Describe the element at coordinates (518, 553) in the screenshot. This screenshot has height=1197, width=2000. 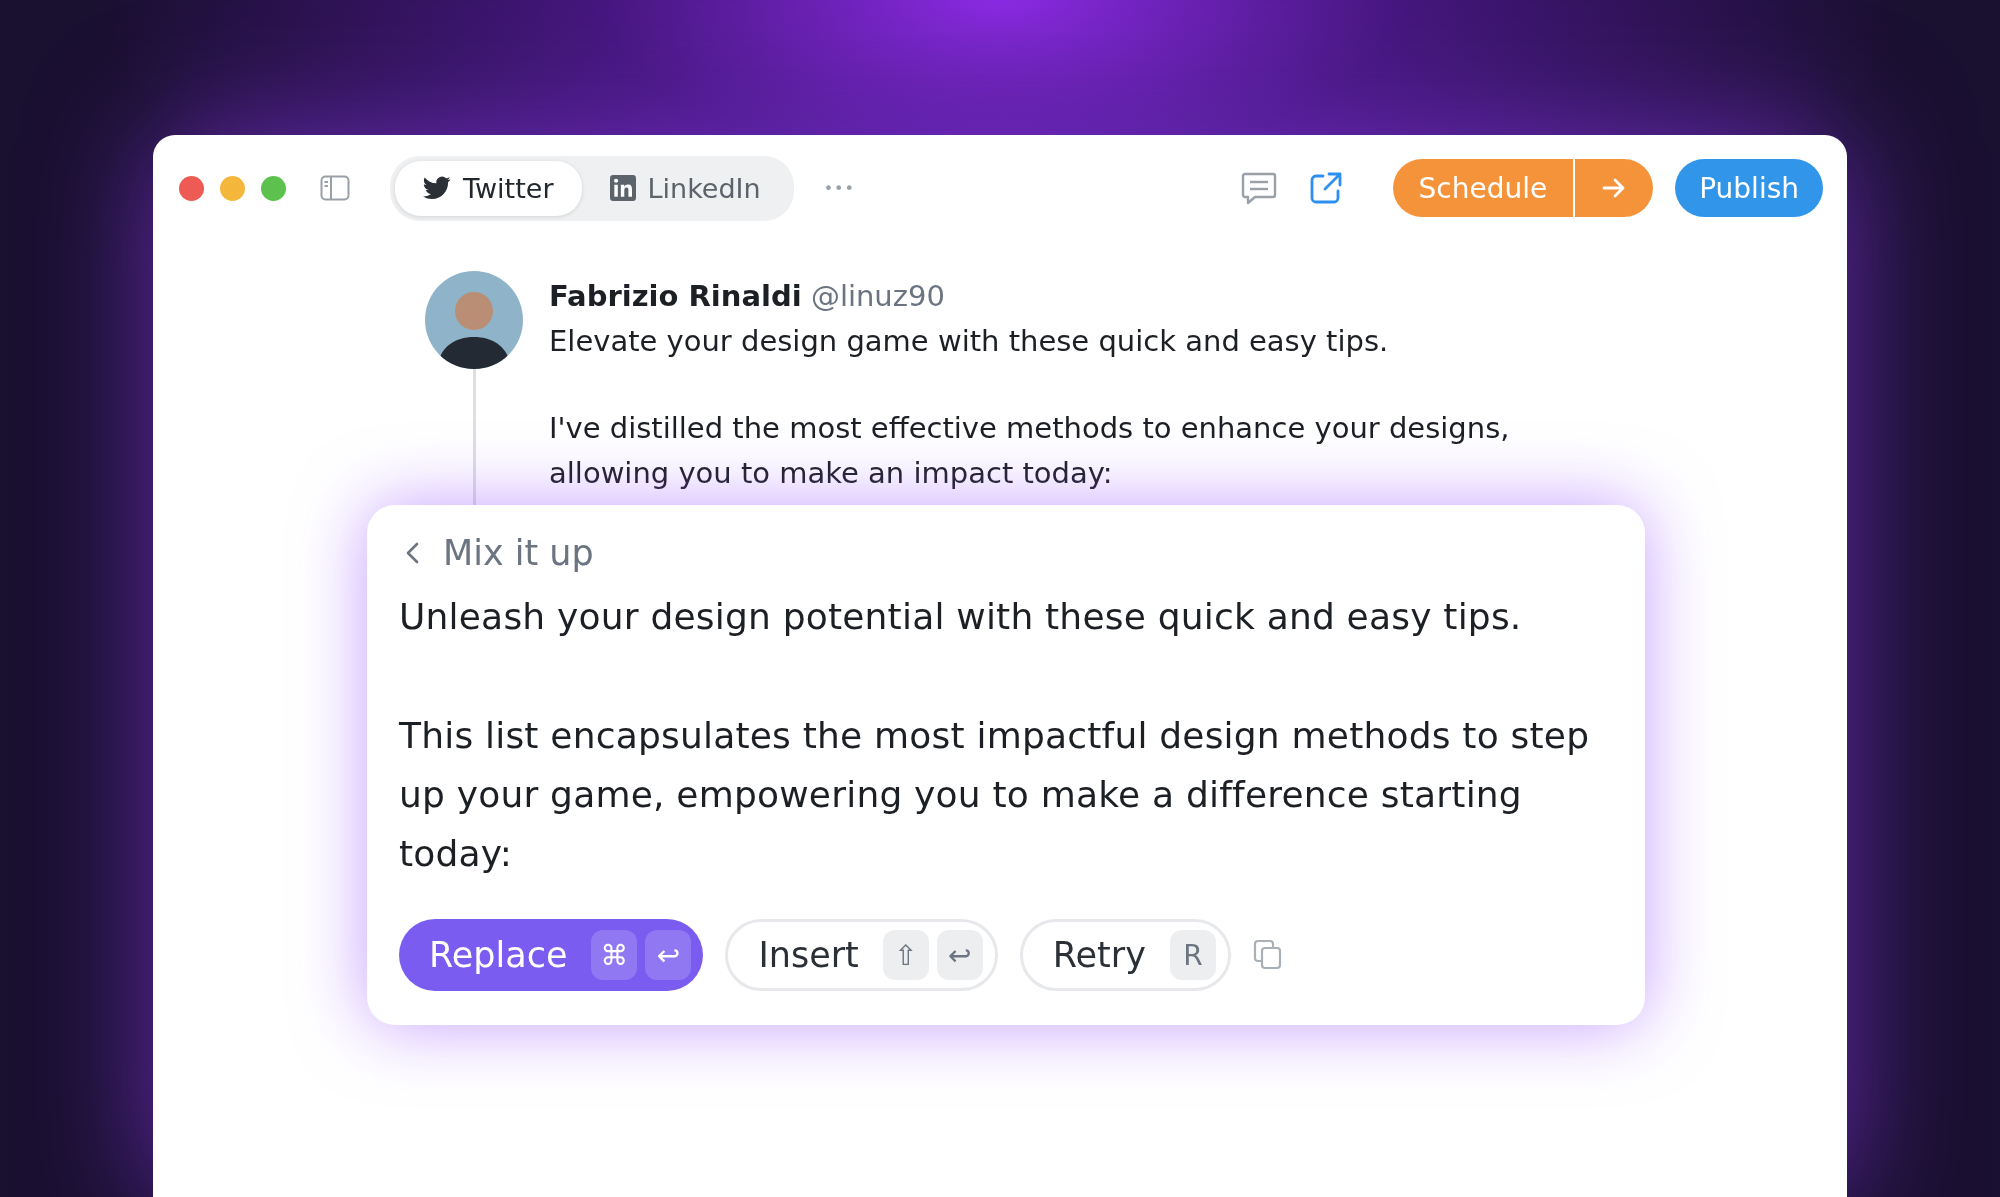
I see `card-title: Mix it up` at that location.